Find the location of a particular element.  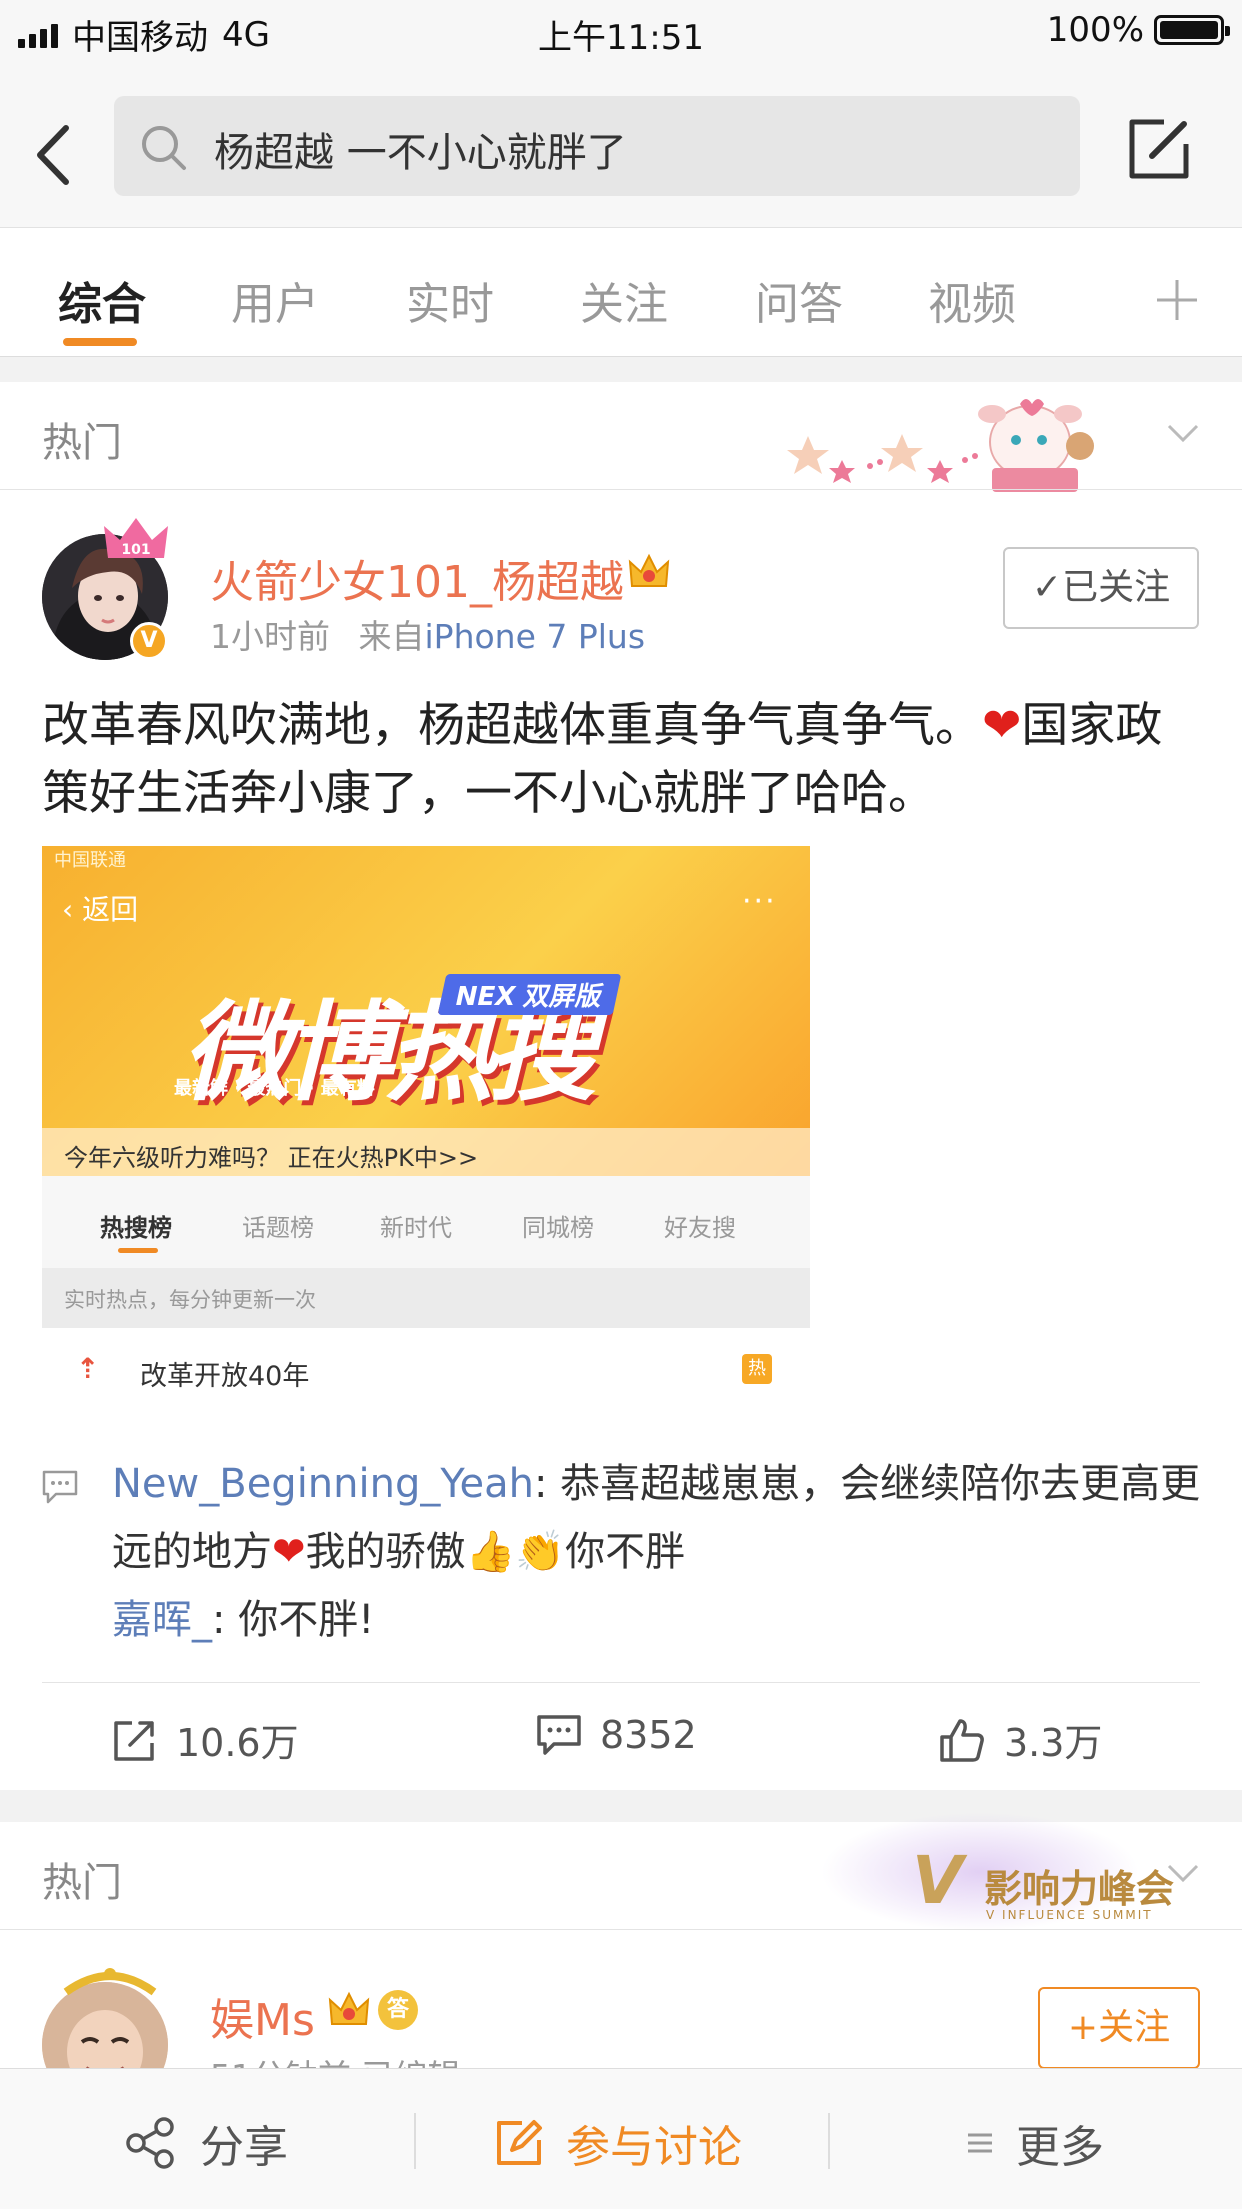

edit-icon is located at coordinates (519, 2142).